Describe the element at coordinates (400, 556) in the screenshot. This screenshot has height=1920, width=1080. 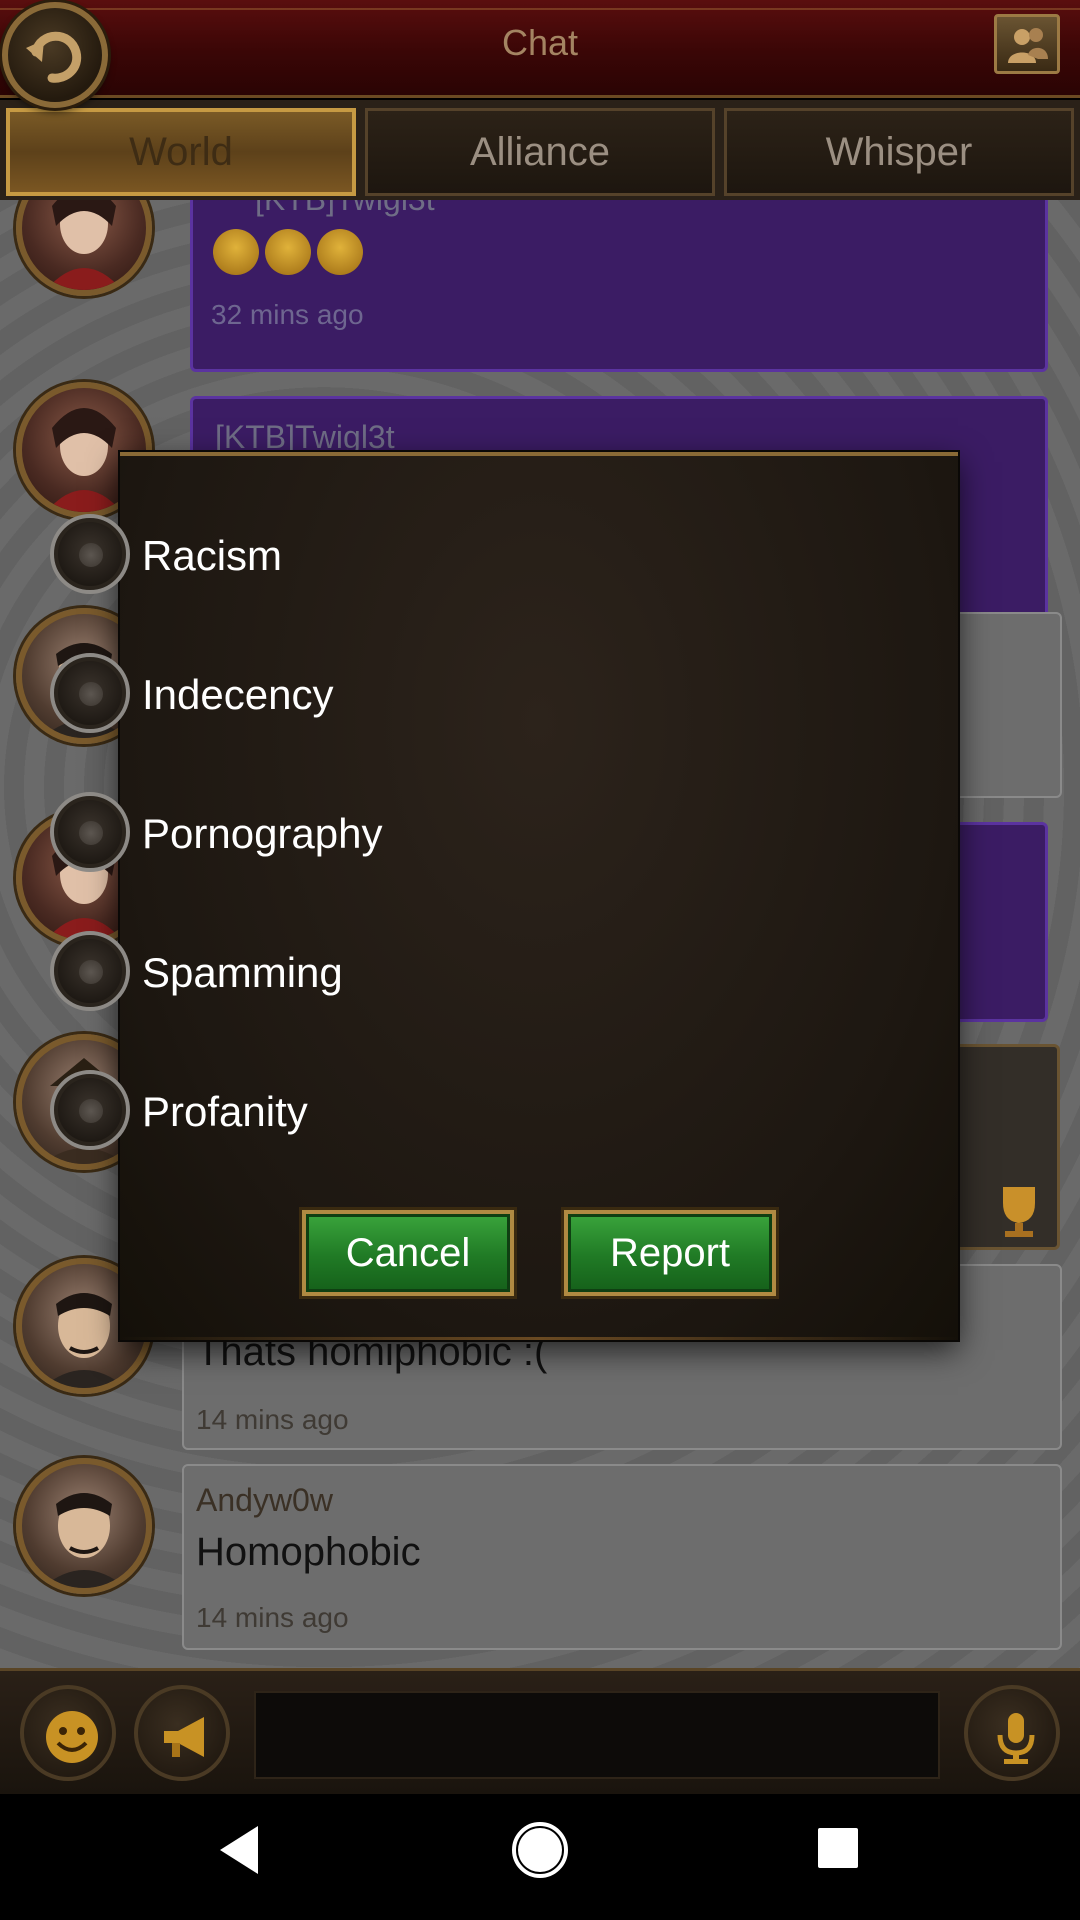
I see `report-option-racism: Racism` at that location.